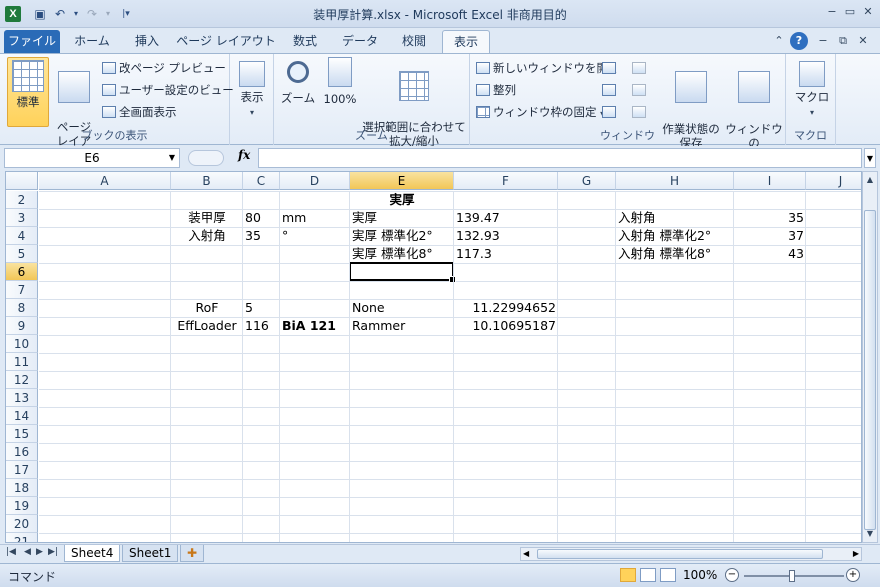 The image size is (880, 587). I want to click on select-all-corner, so click(22, 181).